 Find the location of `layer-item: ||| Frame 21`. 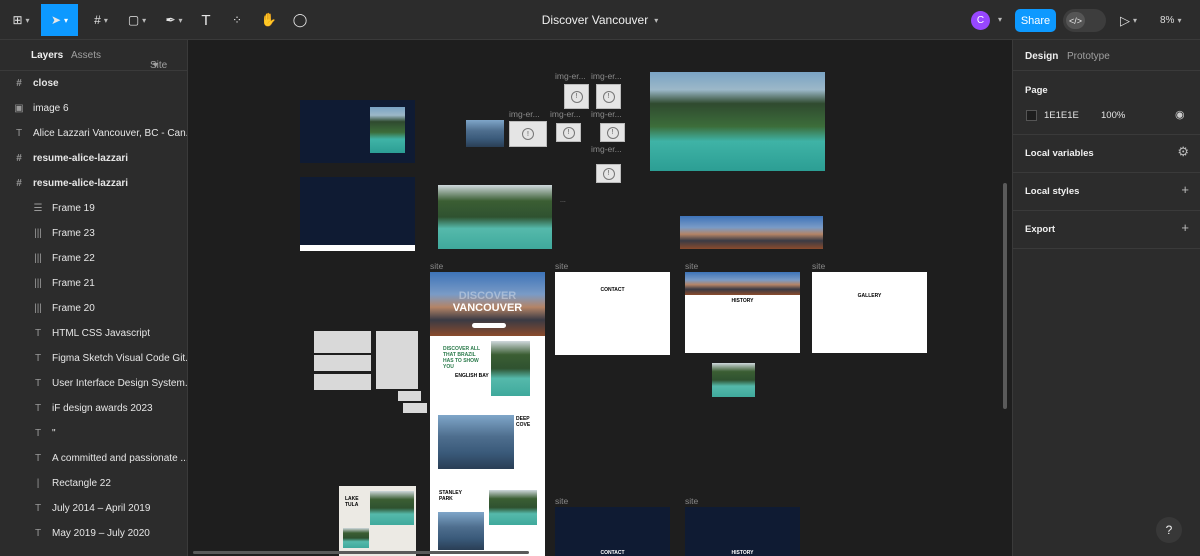

layer-item: ||| Frame 21 is located at coordinates (93, 283).